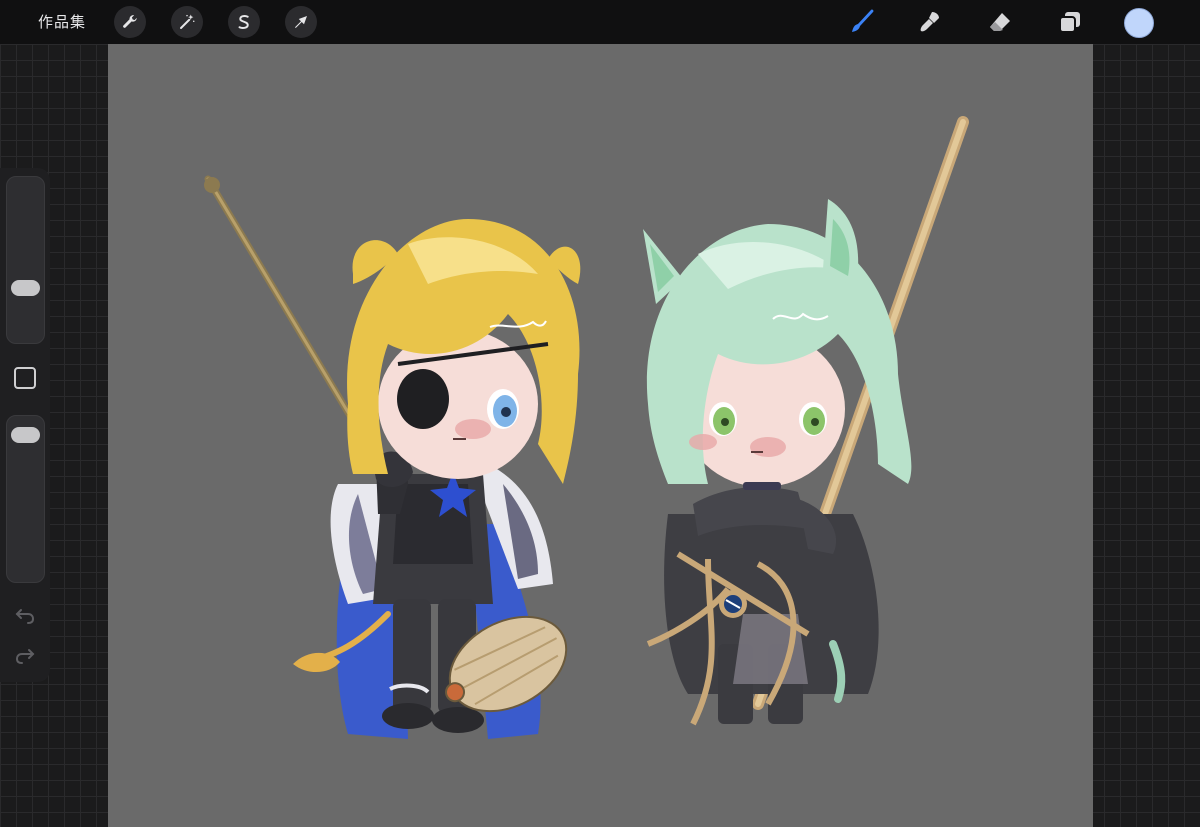 The width and height of the screenshot is (1200, 827). Describe the element at coordinates (25, 378) in the screenshot. I see `modify-button` at that location.